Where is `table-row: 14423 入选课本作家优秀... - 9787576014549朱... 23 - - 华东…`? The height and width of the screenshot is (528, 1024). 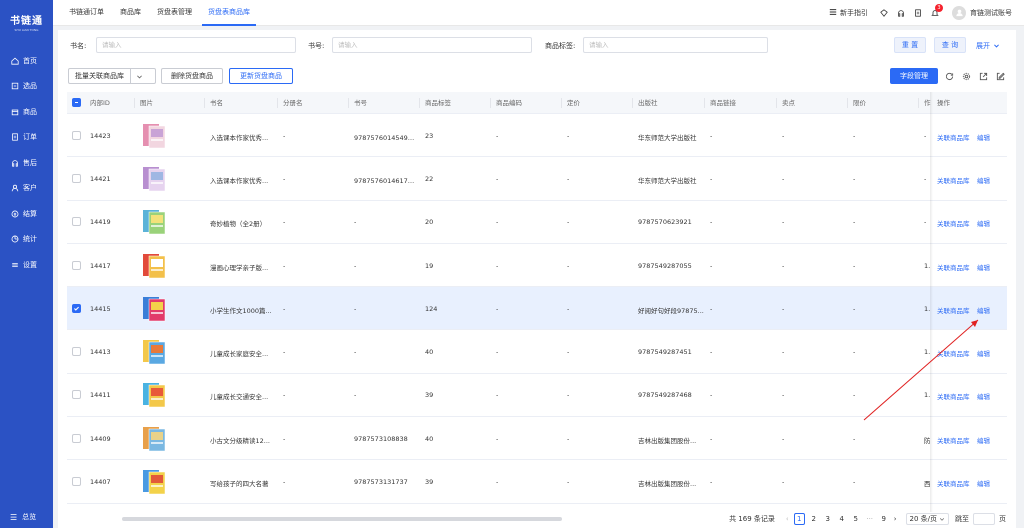 table-row: 14423 入选课本作家优秀... - 9787576014549朱... 23 - - 华东… is located at coordinates (537, 136).